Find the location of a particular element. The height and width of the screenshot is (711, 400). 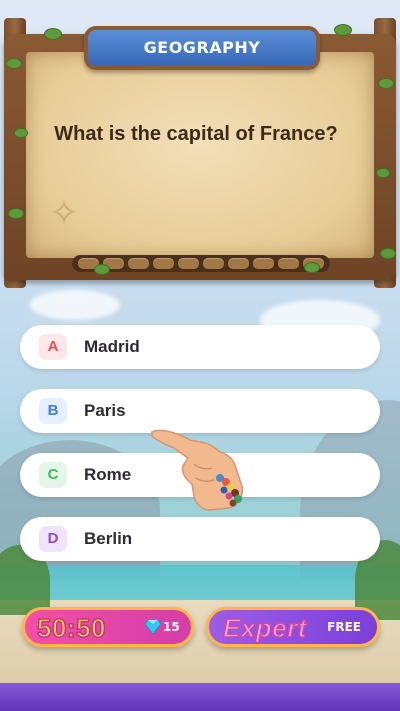

fifty-fifty-label: 50:50 is located at coordinates (71, 628).